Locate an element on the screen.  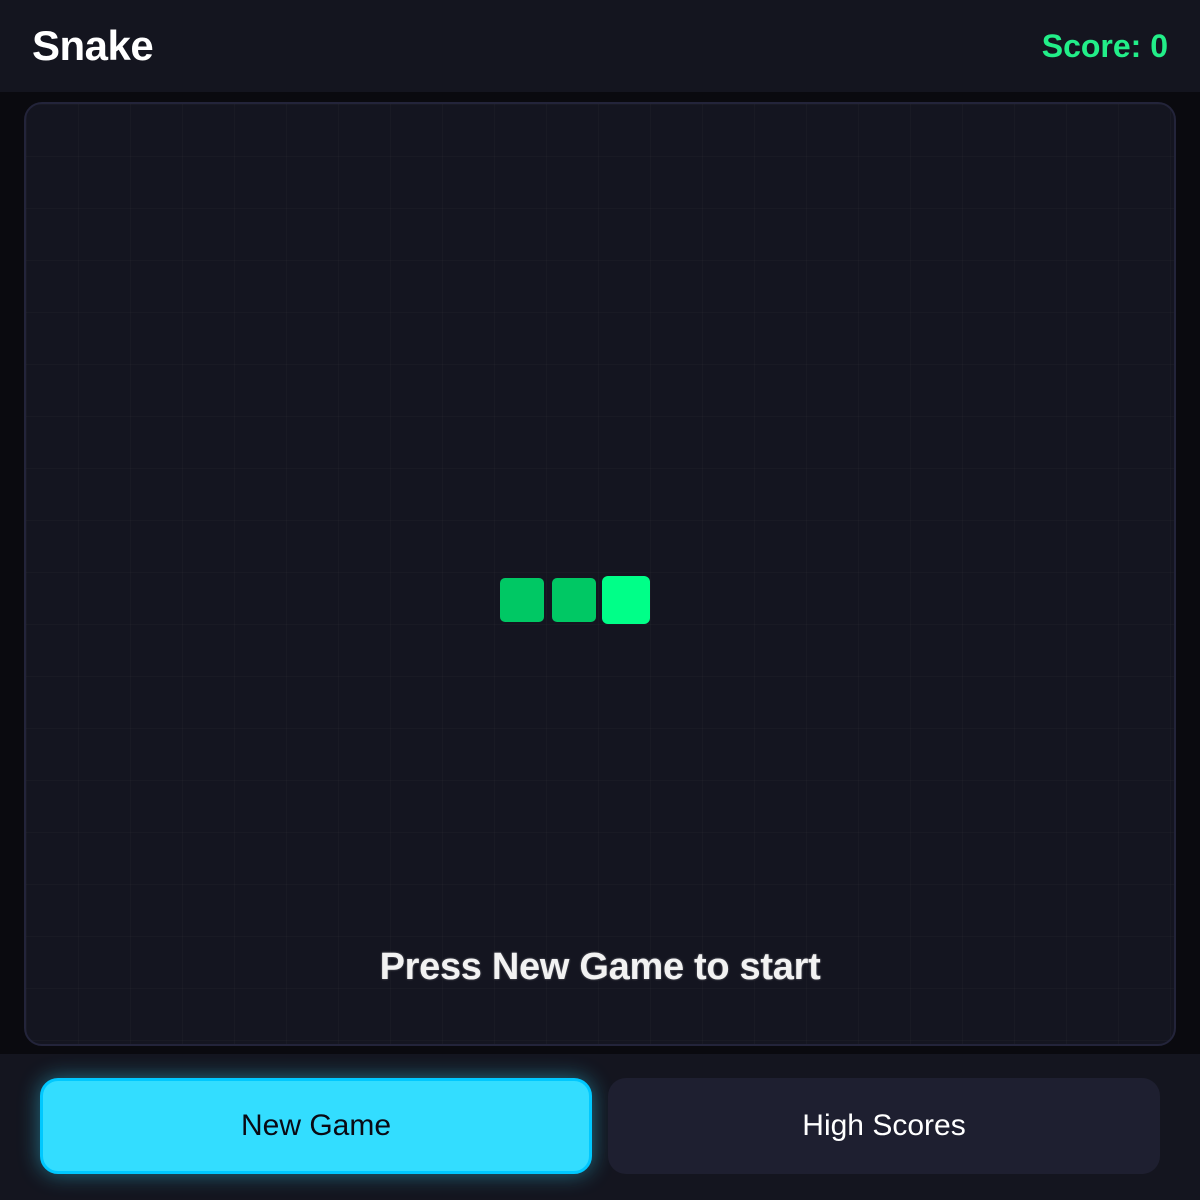
start-message: Press New Game to start is located at coordinates (600, 967).